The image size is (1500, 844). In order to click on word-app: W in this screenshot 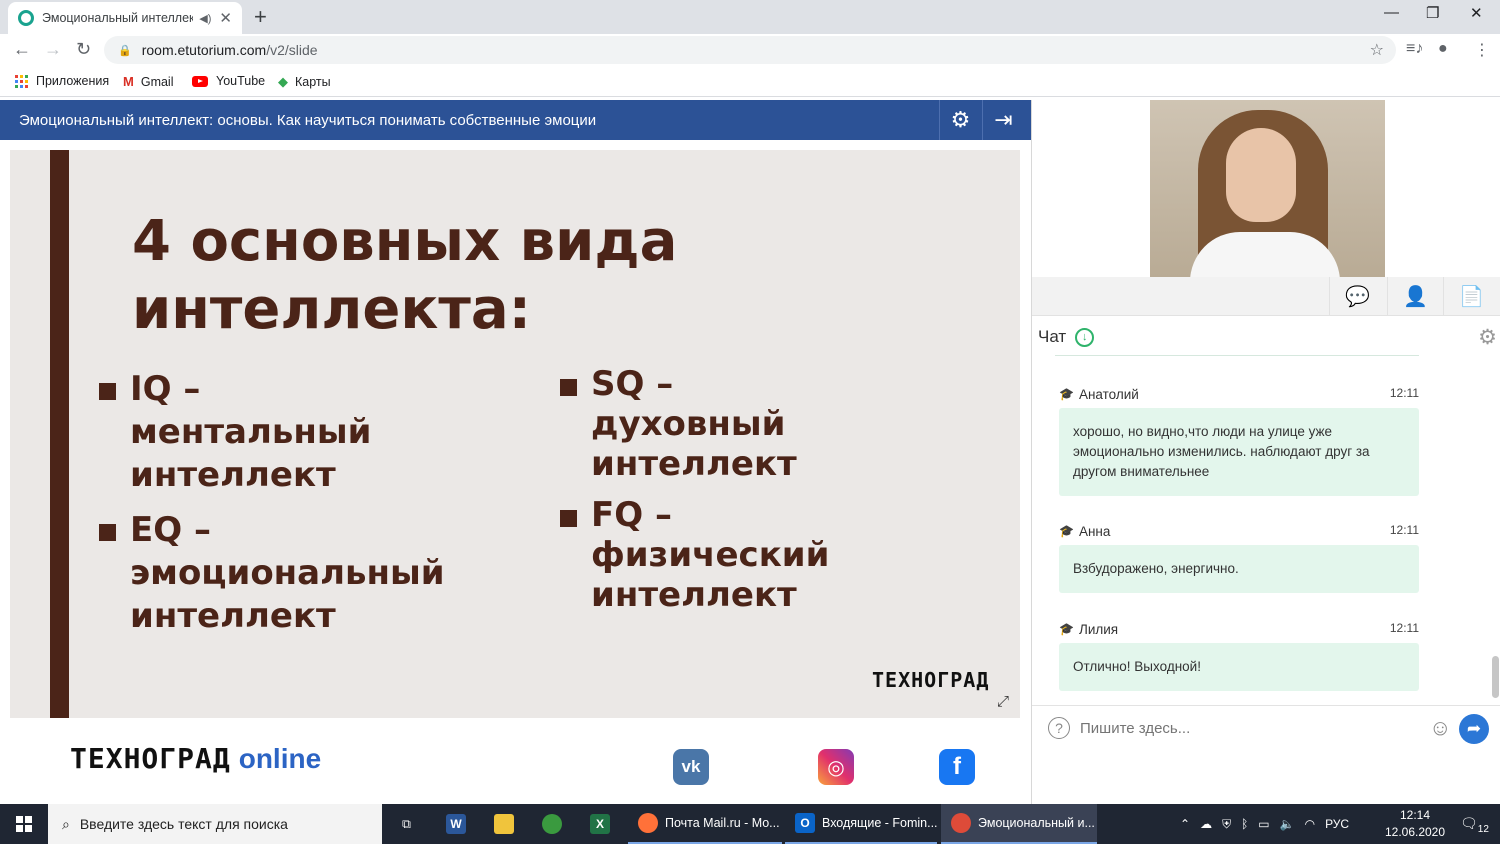, I will do `click(459, 824)`.